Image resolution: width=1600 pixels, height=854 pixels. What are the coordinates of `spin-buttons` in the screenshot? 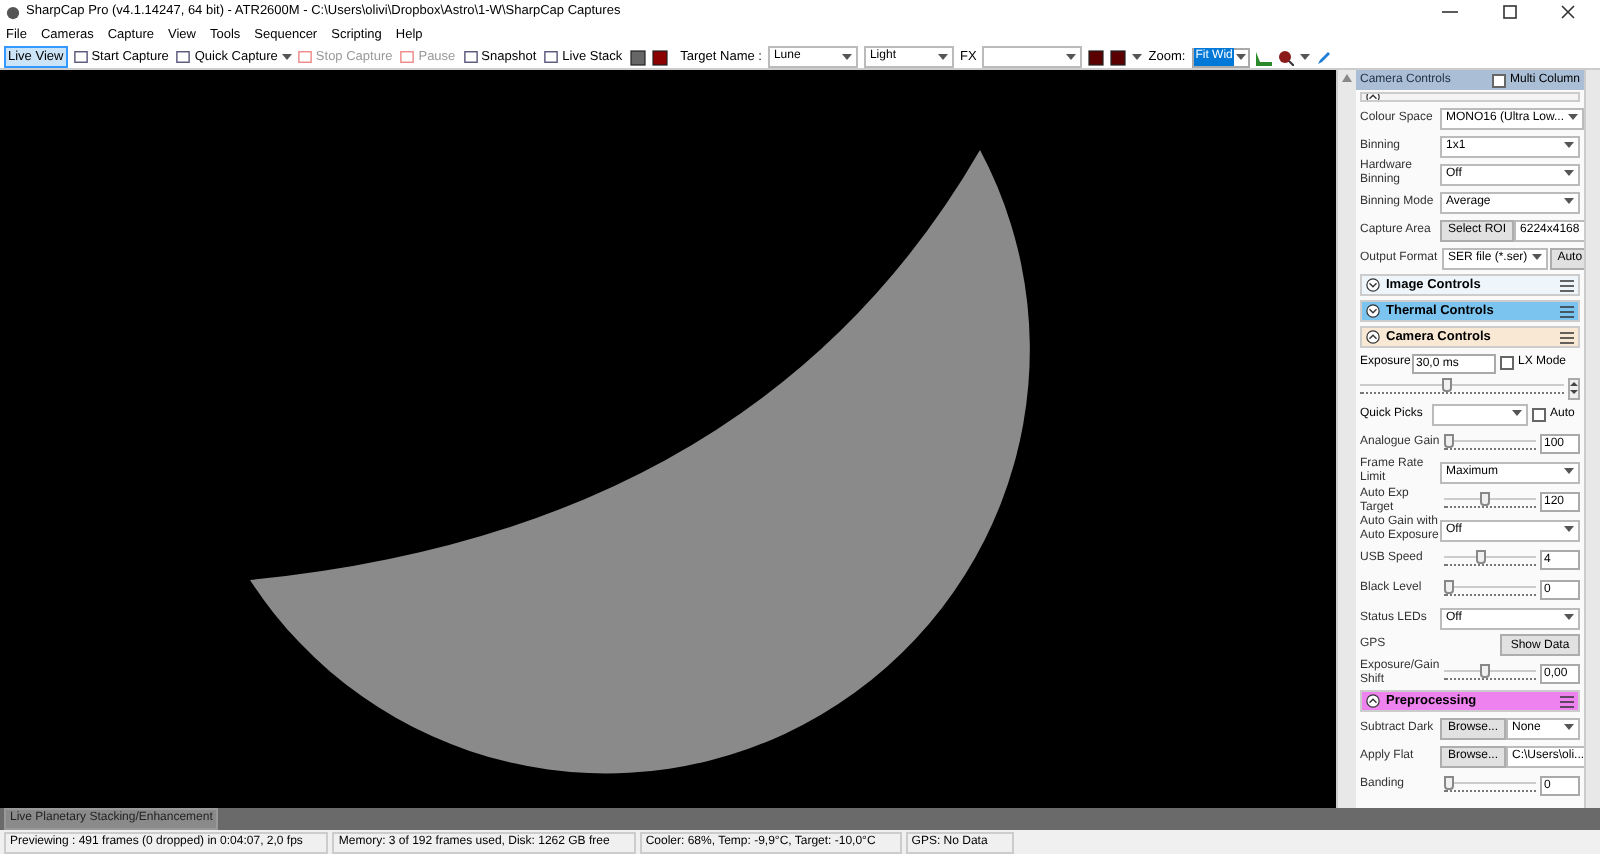 It's located at (1574, 388).